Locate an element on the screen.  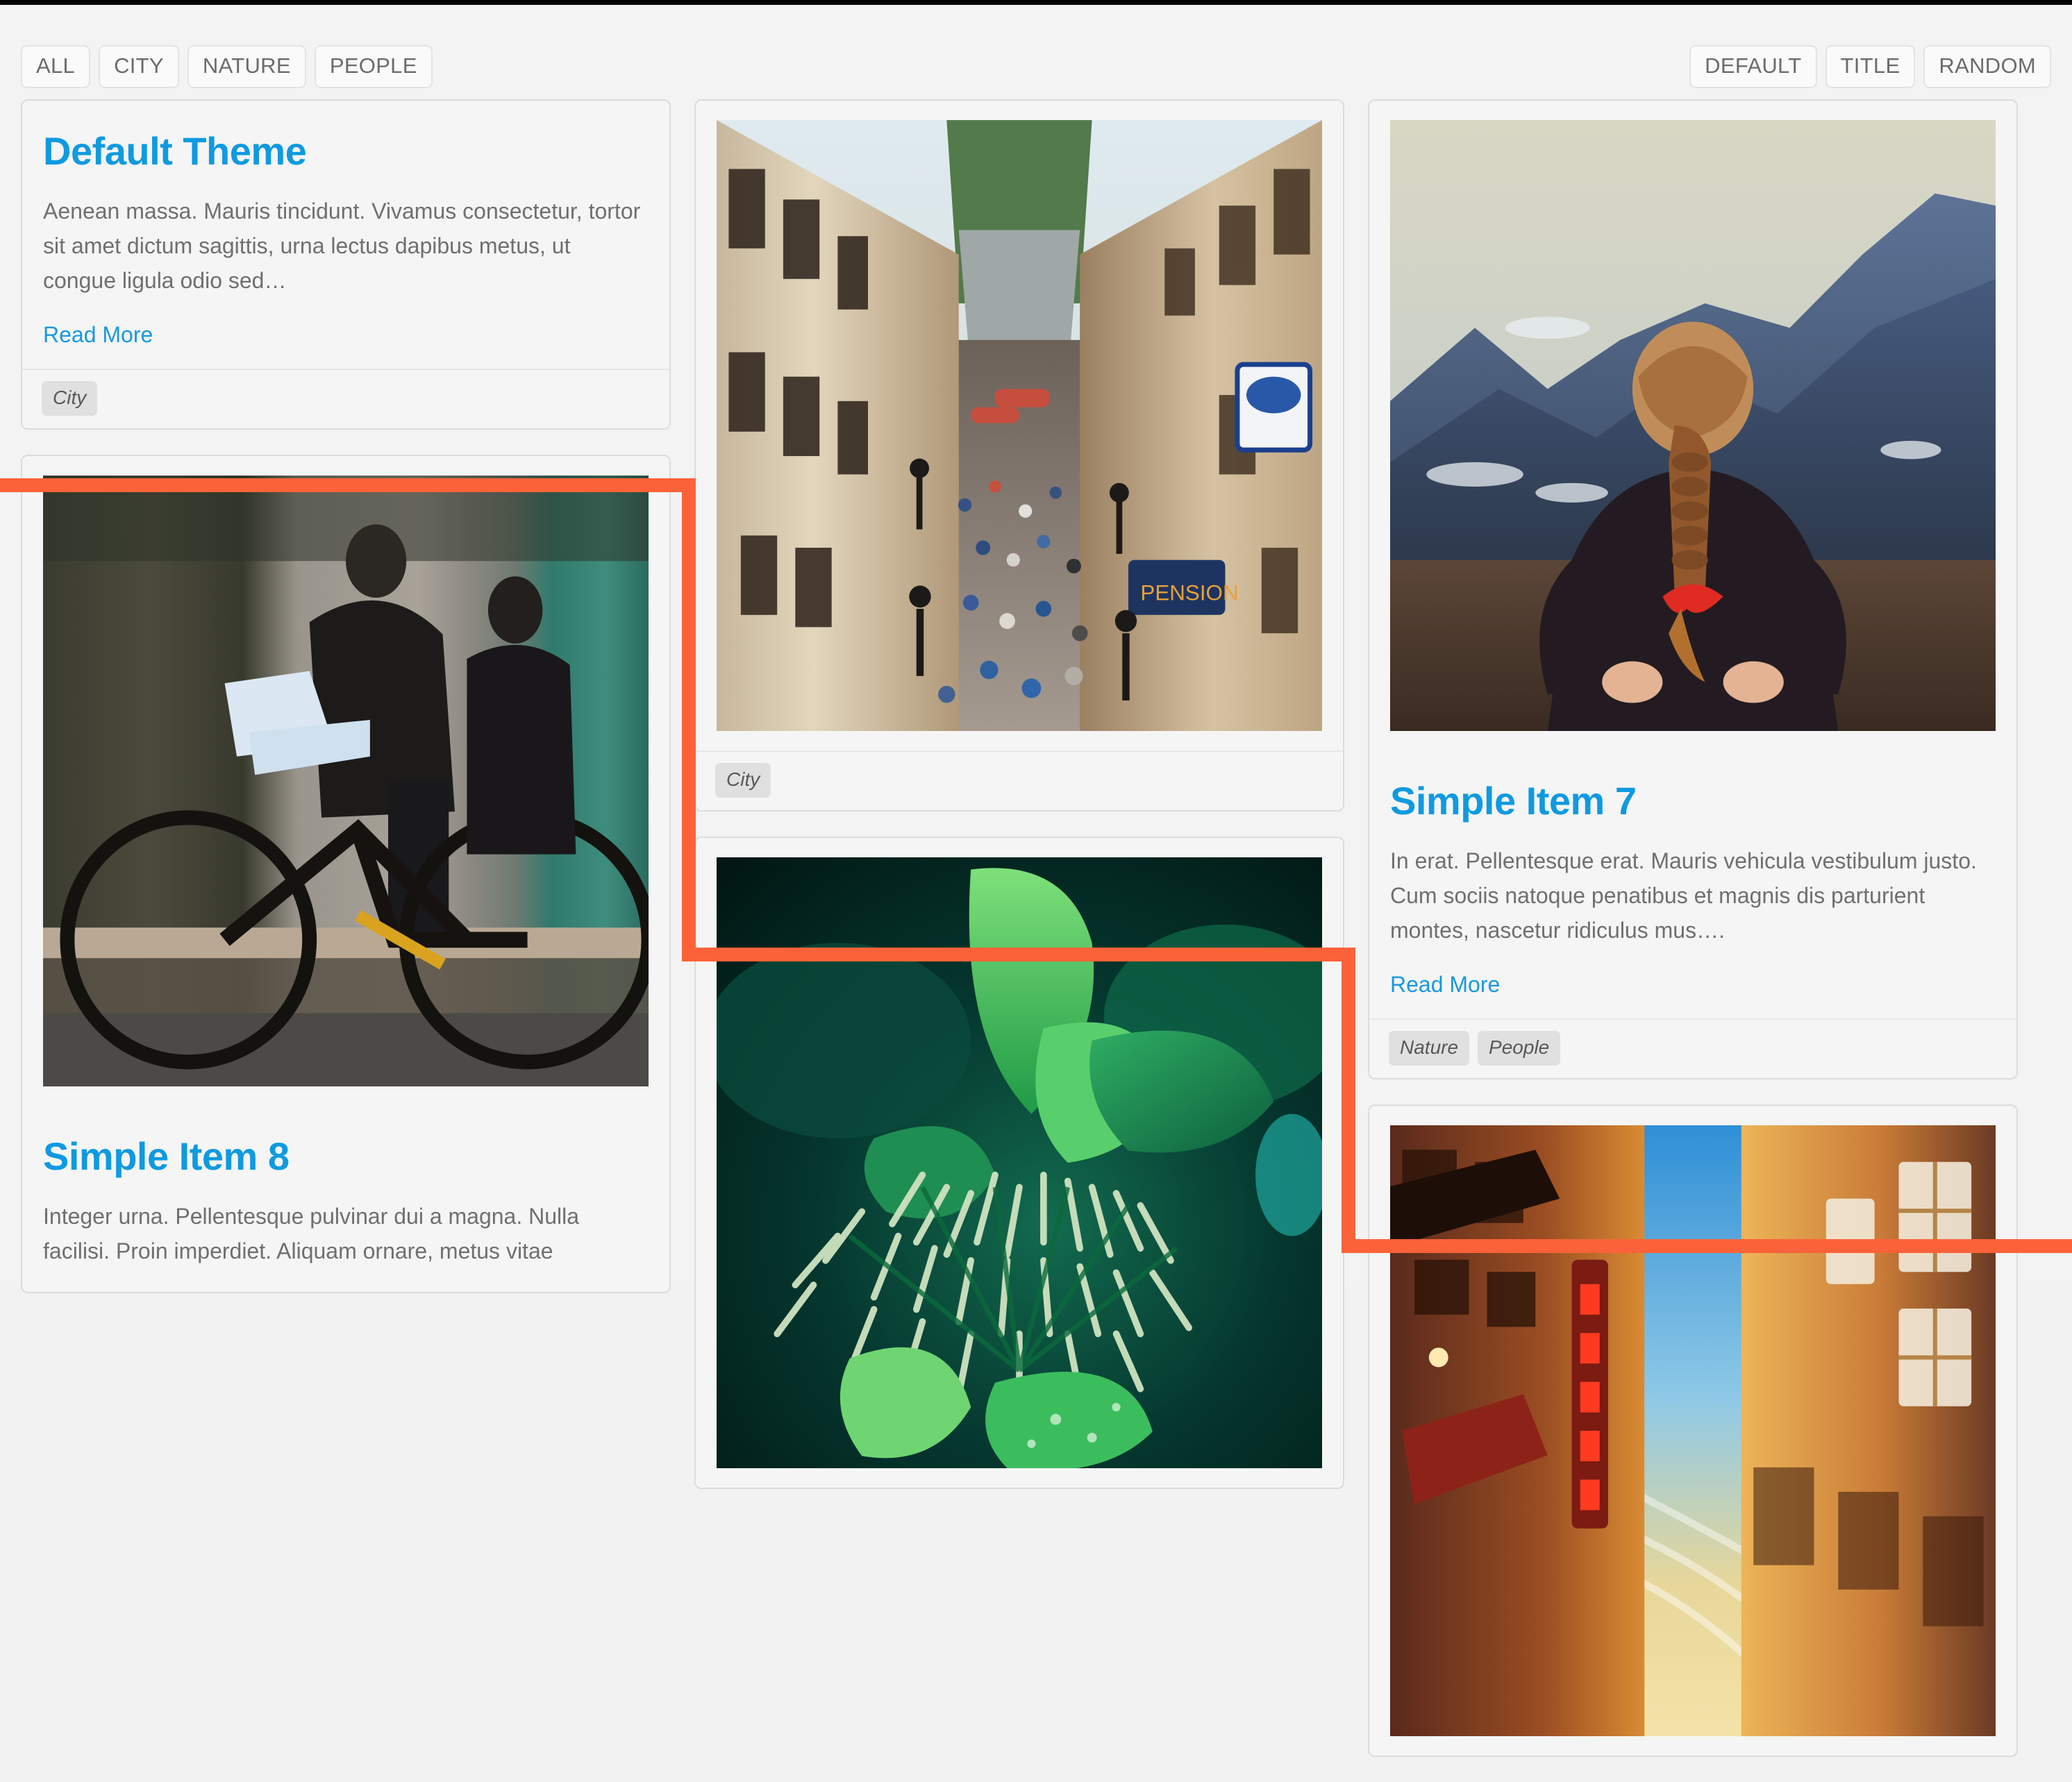
card-city-street: PENSION City is located at coordinates (1019, 455).